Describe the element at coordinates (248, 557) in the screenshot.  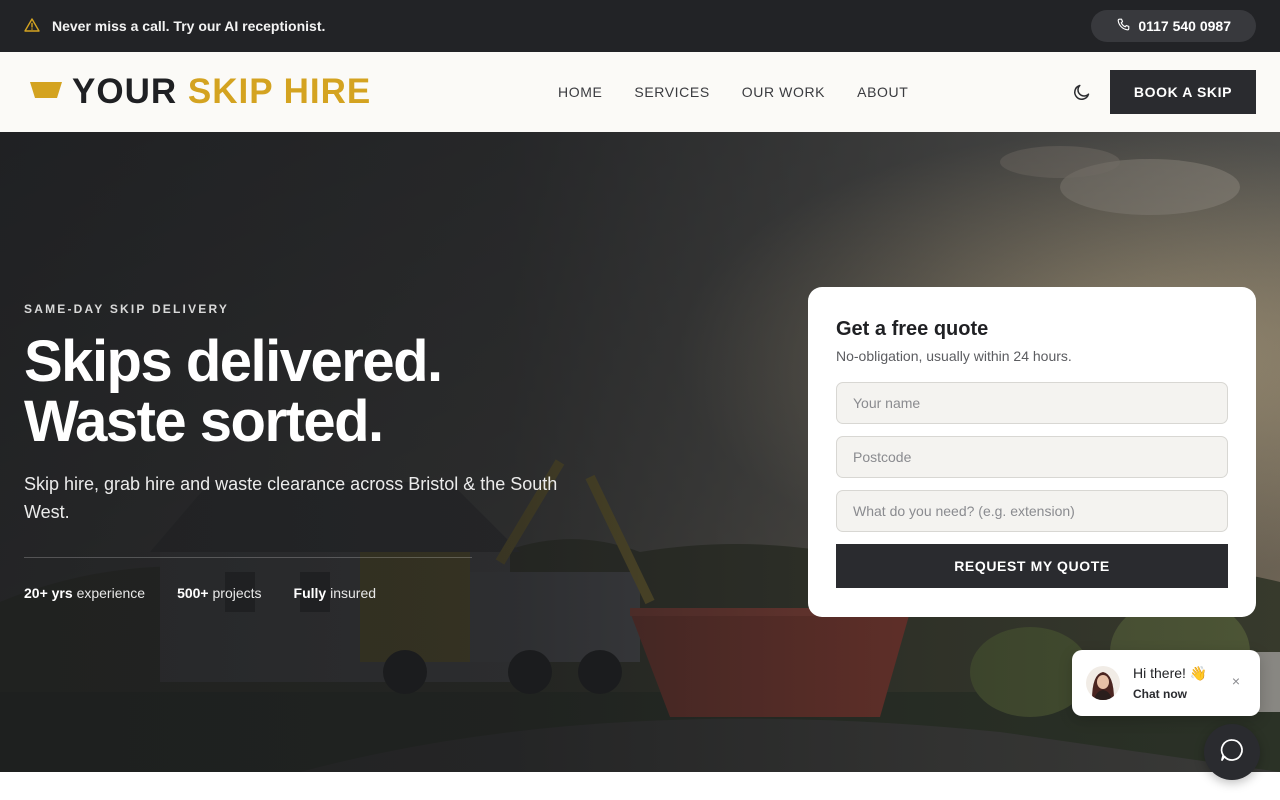
I see `hero-divider` at that location.